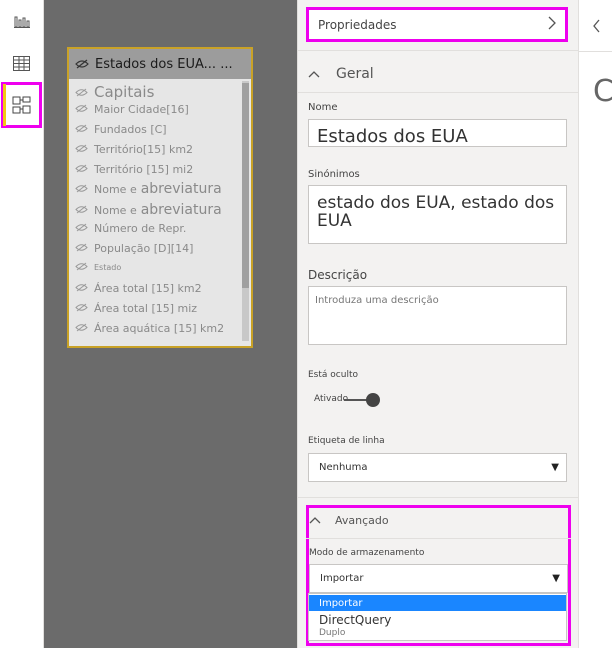 The width and height of the screenshot is (612, 648). I want to click on hidden-label: Está oculto, so click(333, 375).